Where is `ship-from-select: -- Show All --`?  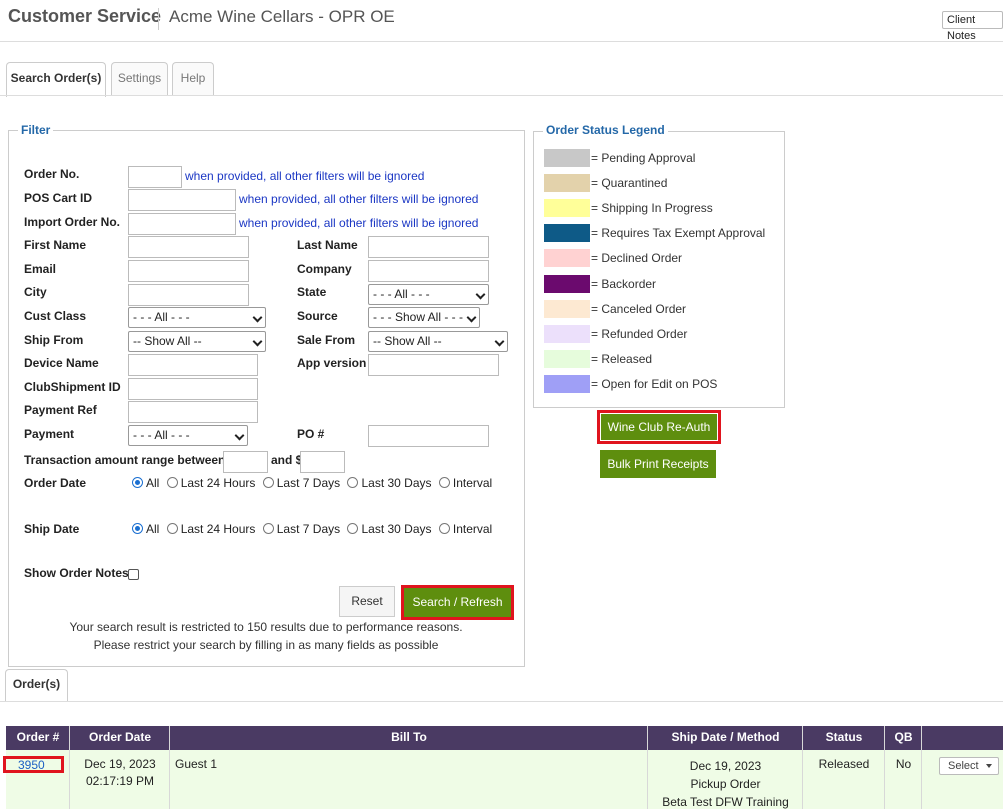 ship-from-select: -- Show All -- is located at coordinates (197, 341).